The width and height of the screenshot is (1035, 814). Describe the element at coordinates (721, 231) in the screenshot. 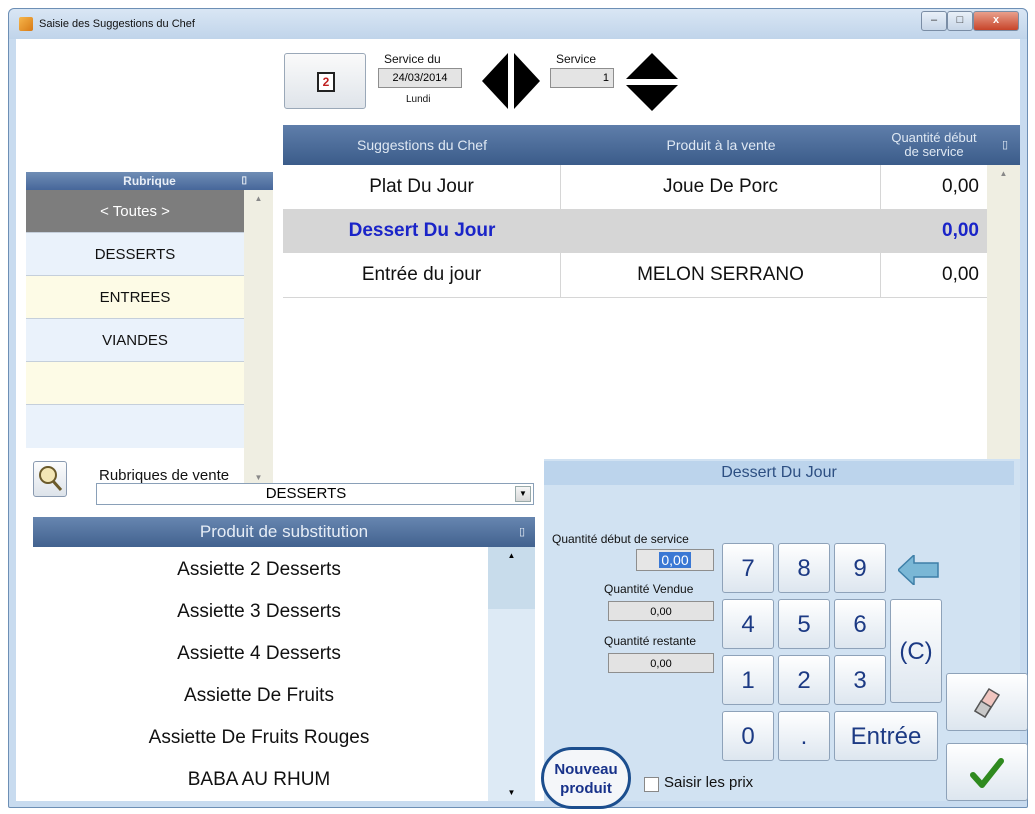

I see `cell-produit` at that location.